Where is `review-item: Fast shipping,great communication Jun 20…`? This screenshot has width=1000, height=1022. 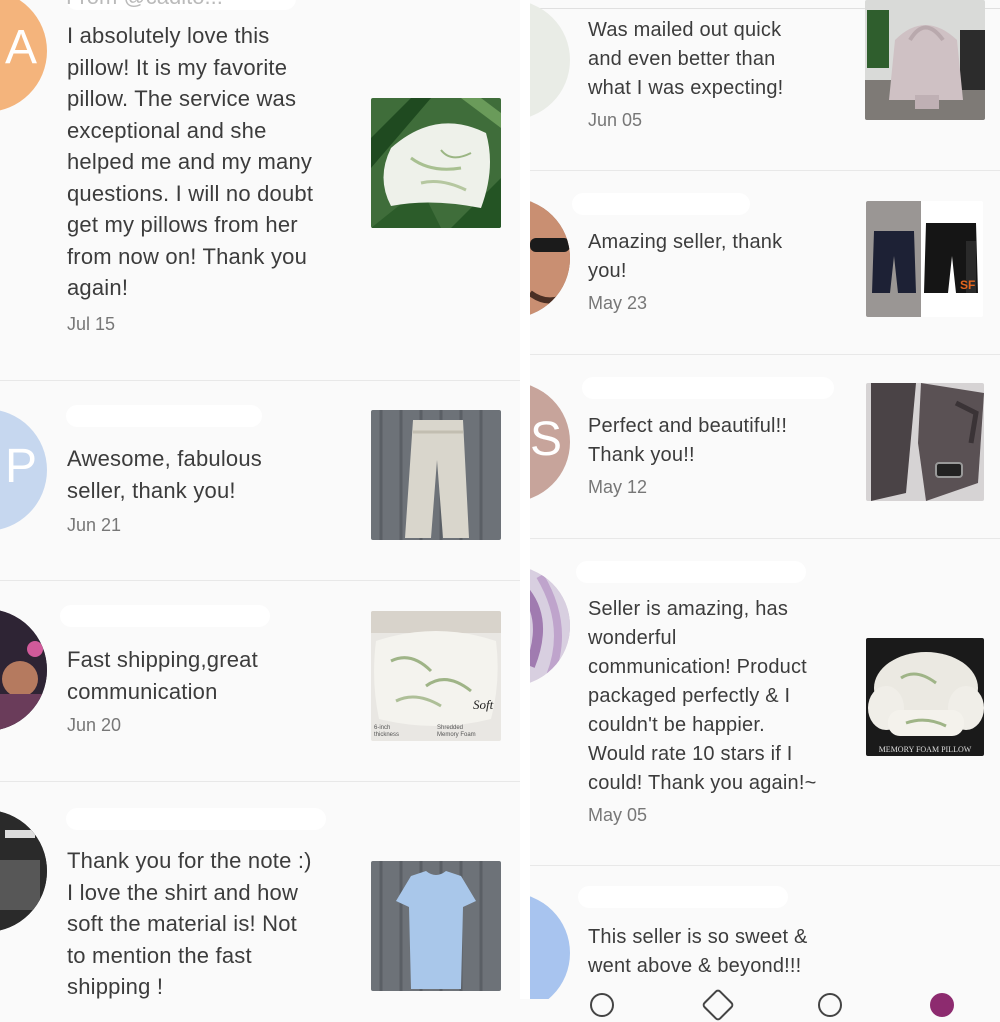 review-item: Fast shipping,great communication Jun 20… is located at coordinates (260, 681).